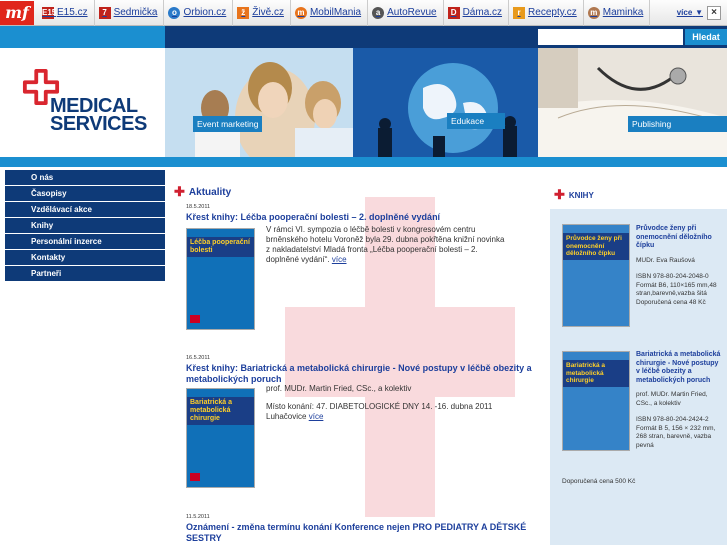 The height and width of the screenshot is (545, 727). What do you see at coordinates (363, 162) in the screenshot?
I see `header-divider` at bounding box center [363, 162].